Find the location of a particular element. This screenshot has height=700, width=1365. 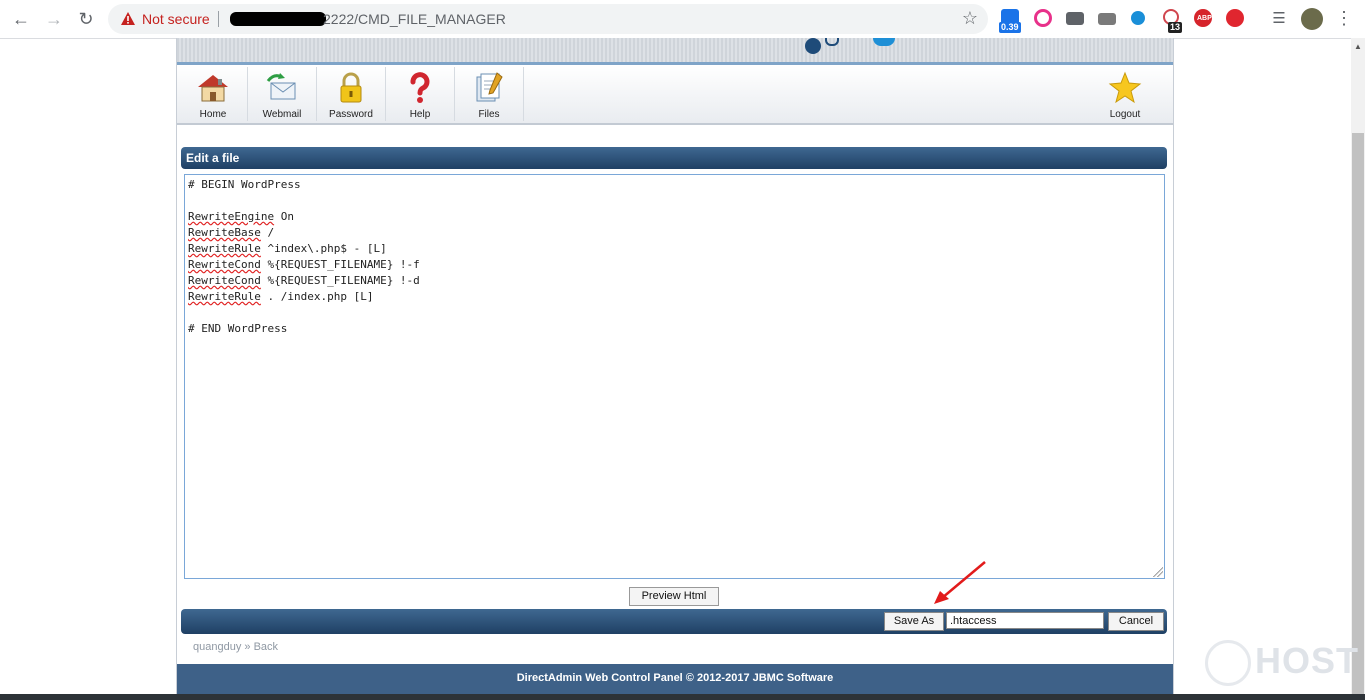

code-line: RewriteCond %{REQUEST_FILENAME} !-f is located at coordinates (304, 264).